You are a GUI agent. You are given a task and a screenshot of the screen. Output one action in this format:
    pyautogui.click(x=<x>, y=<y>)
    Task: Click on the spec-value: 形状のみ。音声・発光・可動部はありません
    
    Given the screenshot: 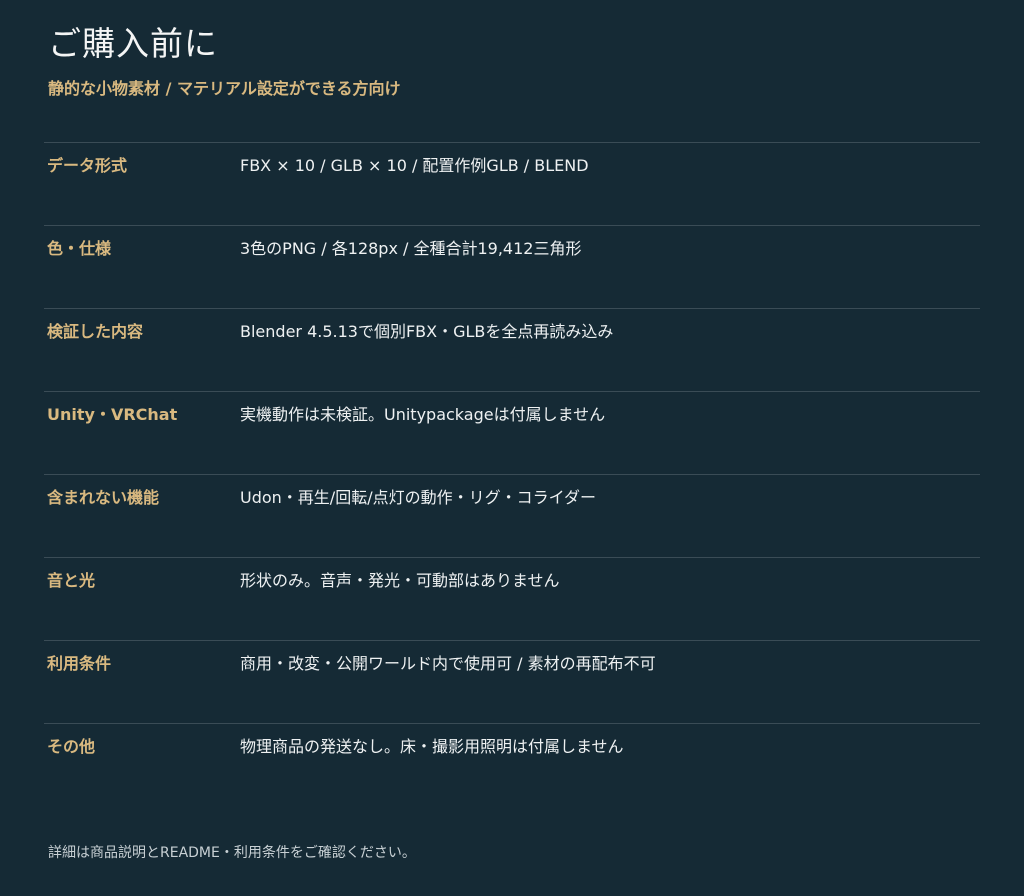 What is the action you would take?
    pyautogui.click(x=400, y=580)
    